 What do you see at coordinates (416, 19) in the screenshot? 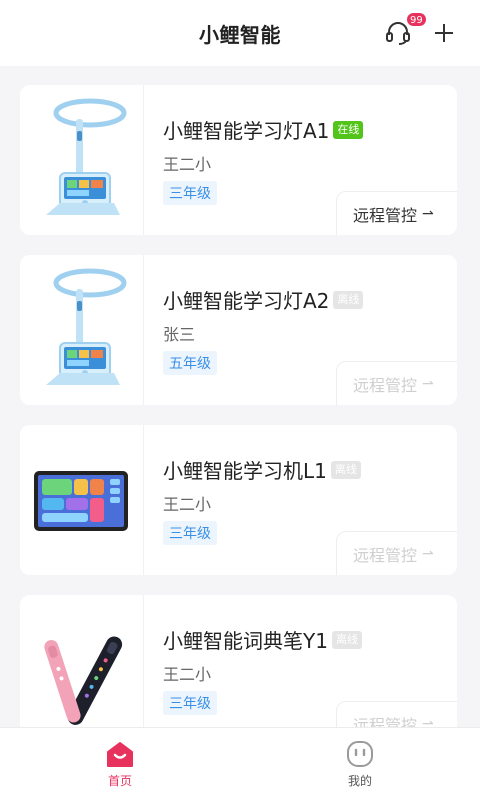
I see `notification-badge: 99` at bounding box center [416, 19].